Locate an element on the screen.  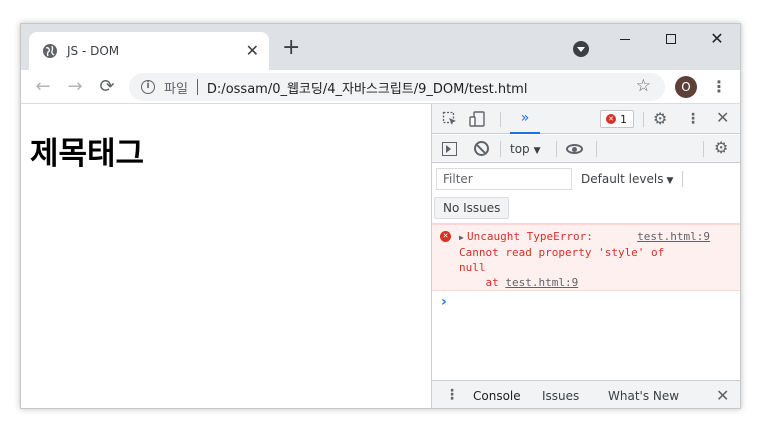
context-selector: top ▼ is located at coordinates (525, 150).